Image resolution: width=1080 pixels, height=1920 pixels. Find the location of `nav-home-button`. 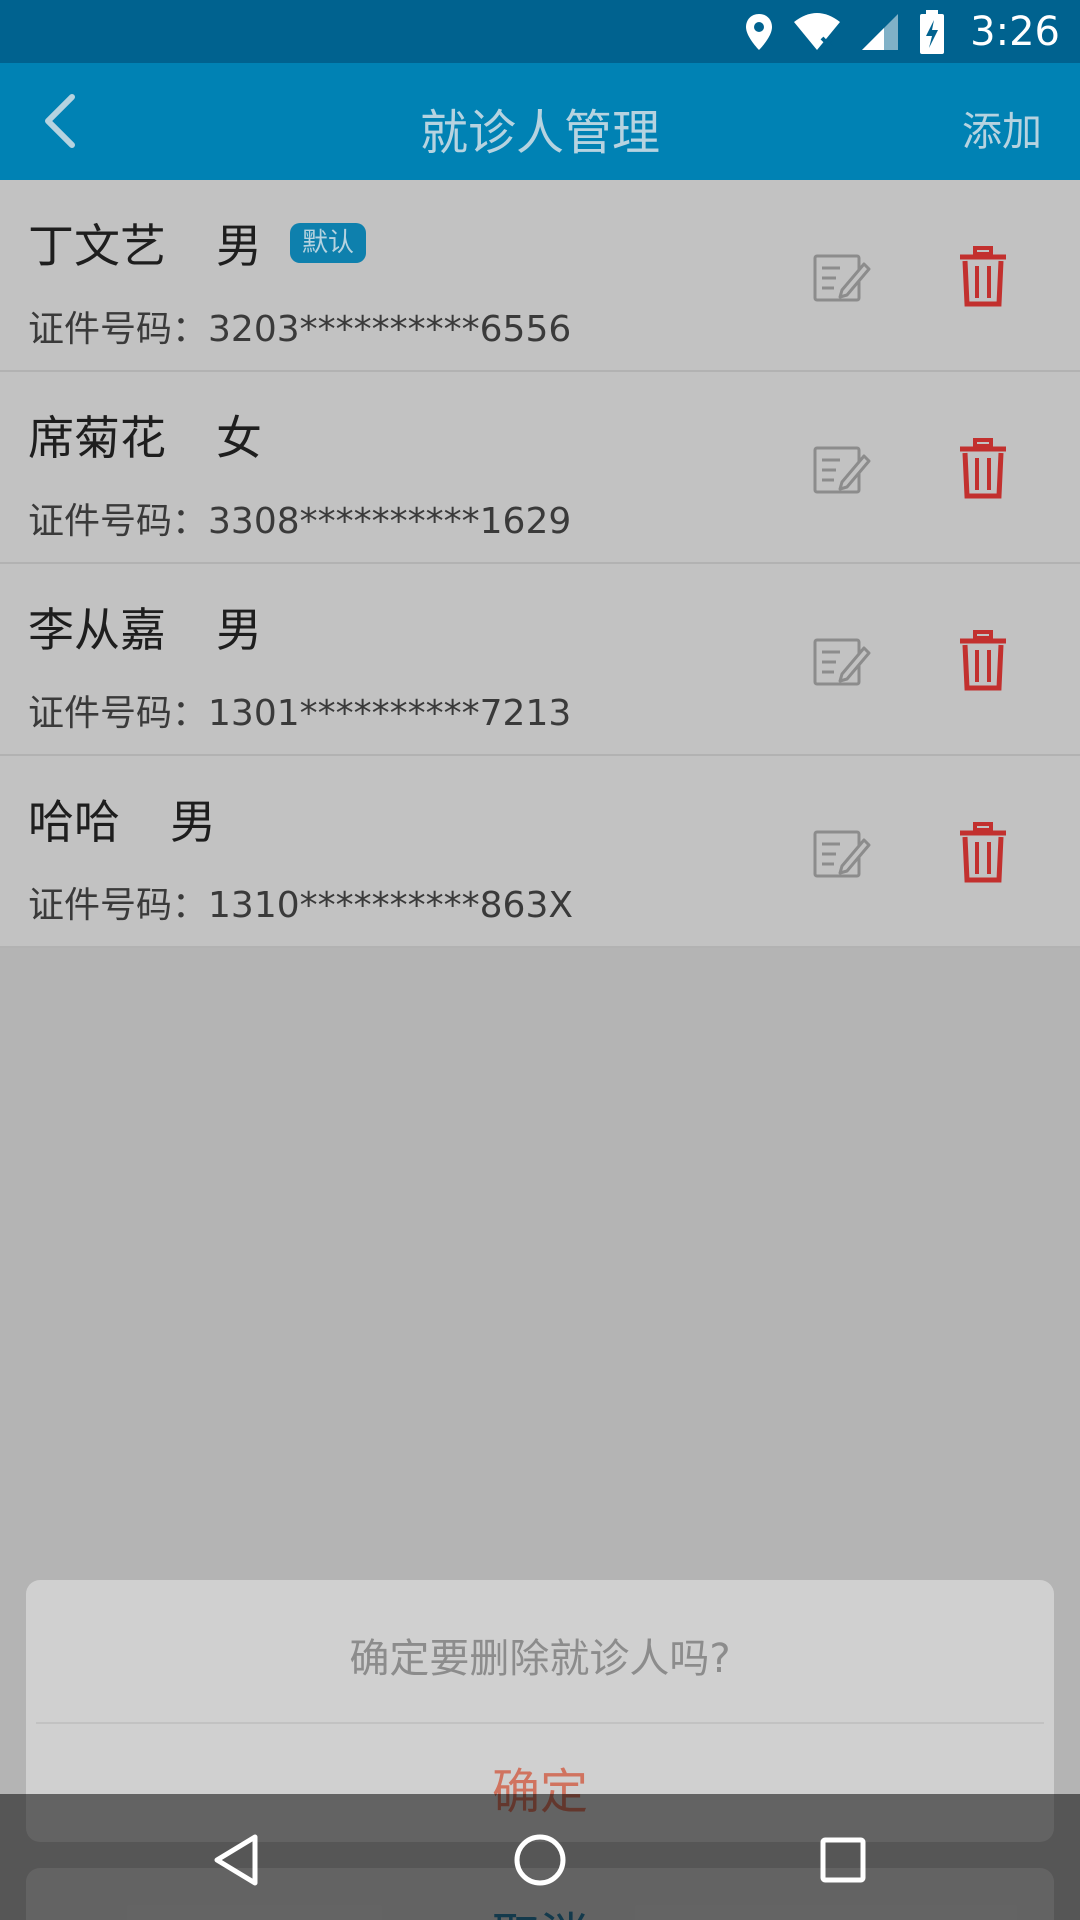

nav-home-button is located at coordinates (540, 1860).